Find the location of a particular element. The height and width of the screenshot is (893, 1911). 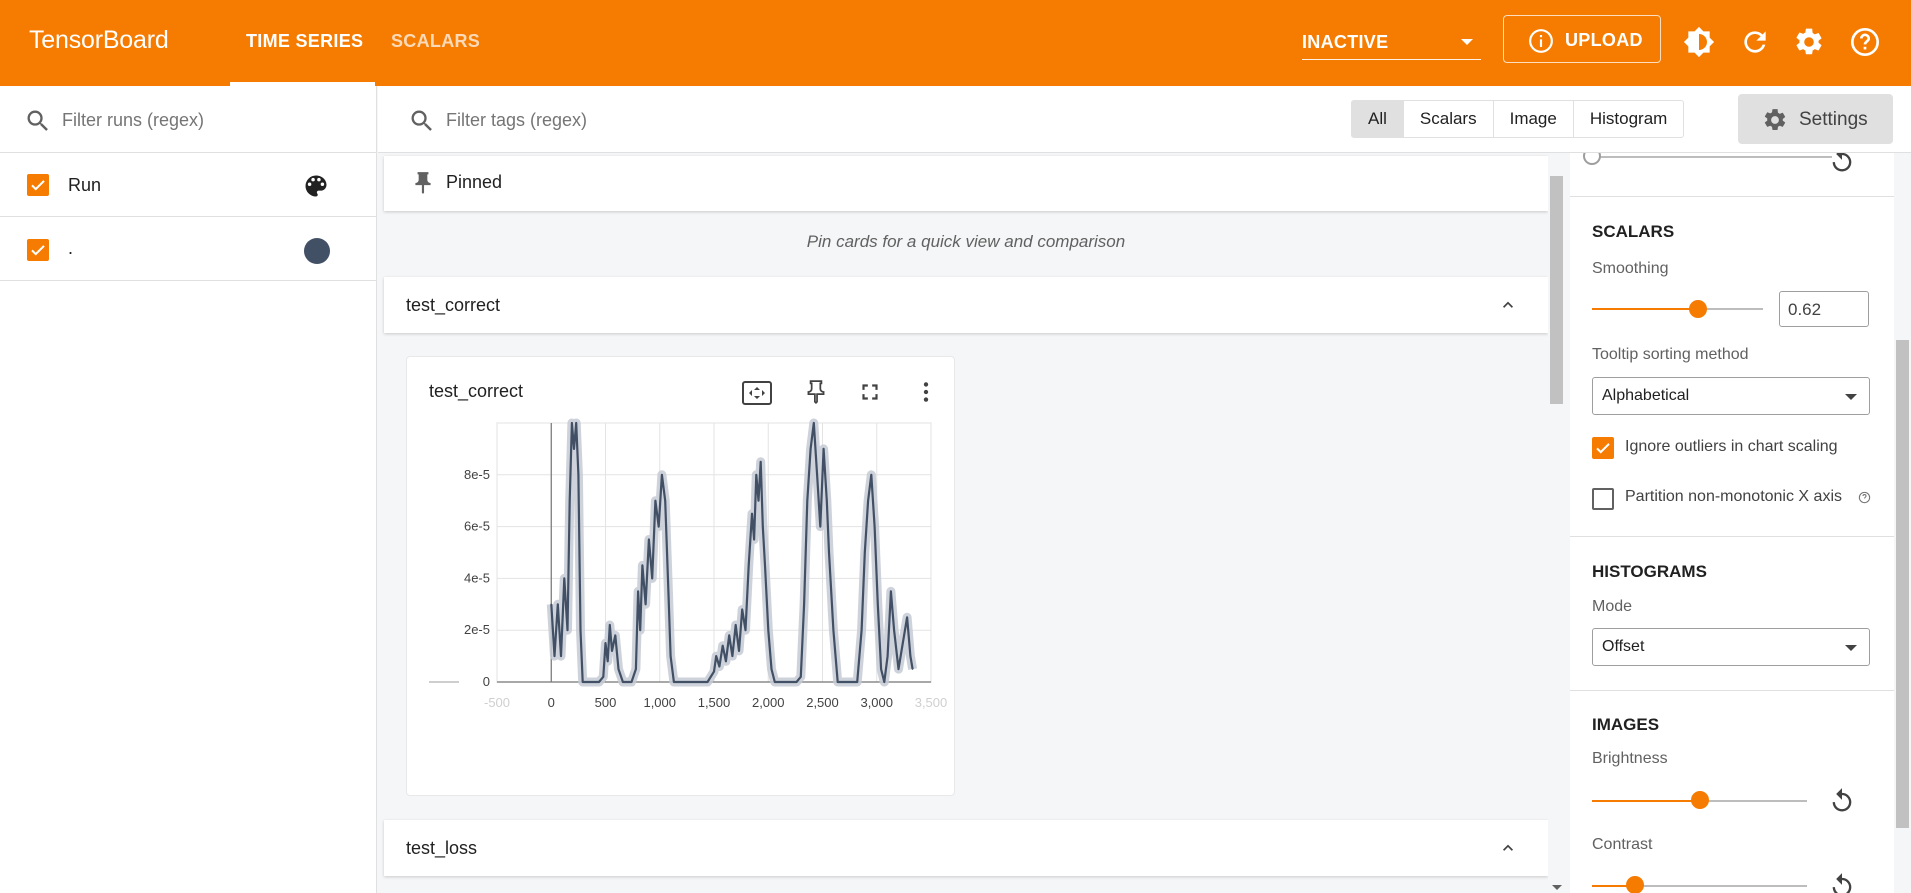

tab-time-series: TIME SERIES is located at coordinates (304, 41).